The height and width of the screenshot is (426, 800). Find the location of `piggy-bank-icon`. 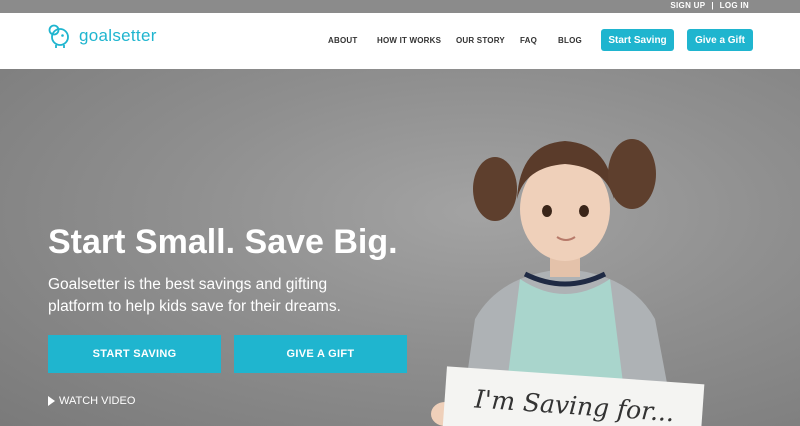

piggy-bank-icon is located at coordinates (58, 36).